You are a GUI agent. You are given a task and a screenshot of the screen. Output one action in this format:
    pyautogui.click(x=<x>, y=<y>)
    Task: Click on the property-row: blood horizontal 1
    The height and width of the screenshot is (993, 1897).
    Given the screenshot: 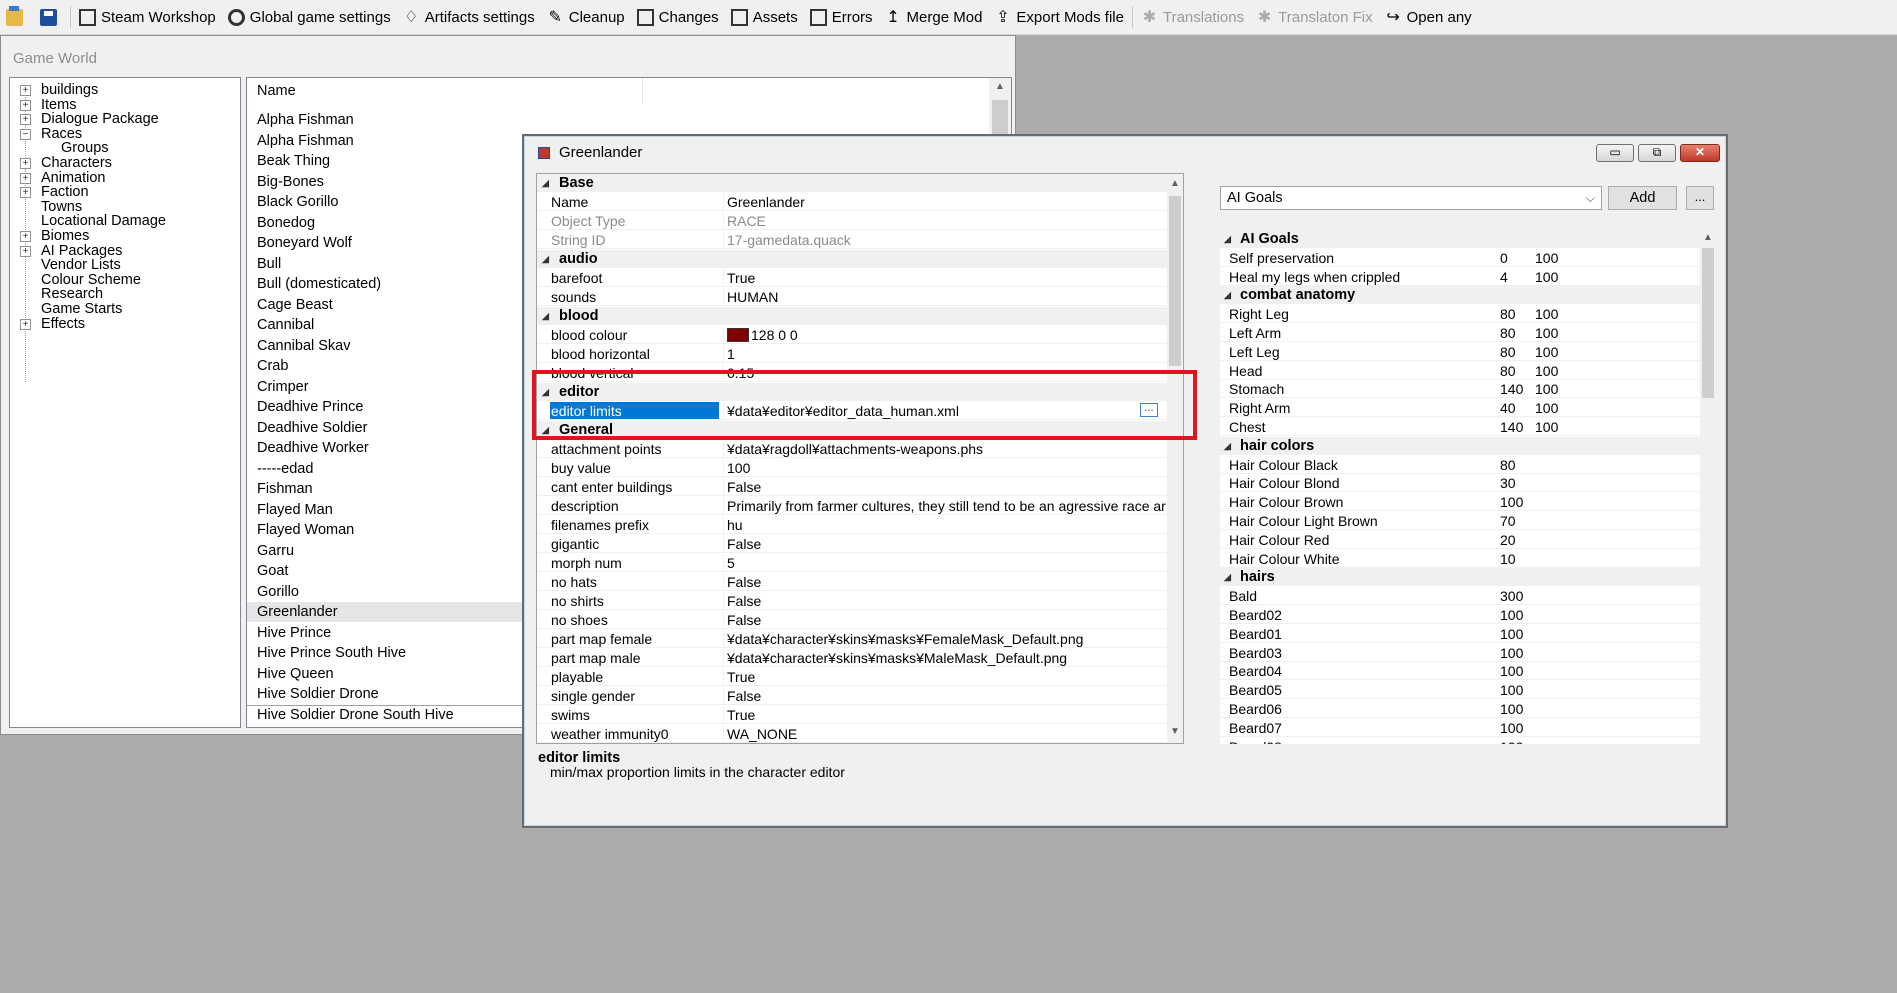 What is the action you would take?
    pyautogui.click(x=852, y=354)
    